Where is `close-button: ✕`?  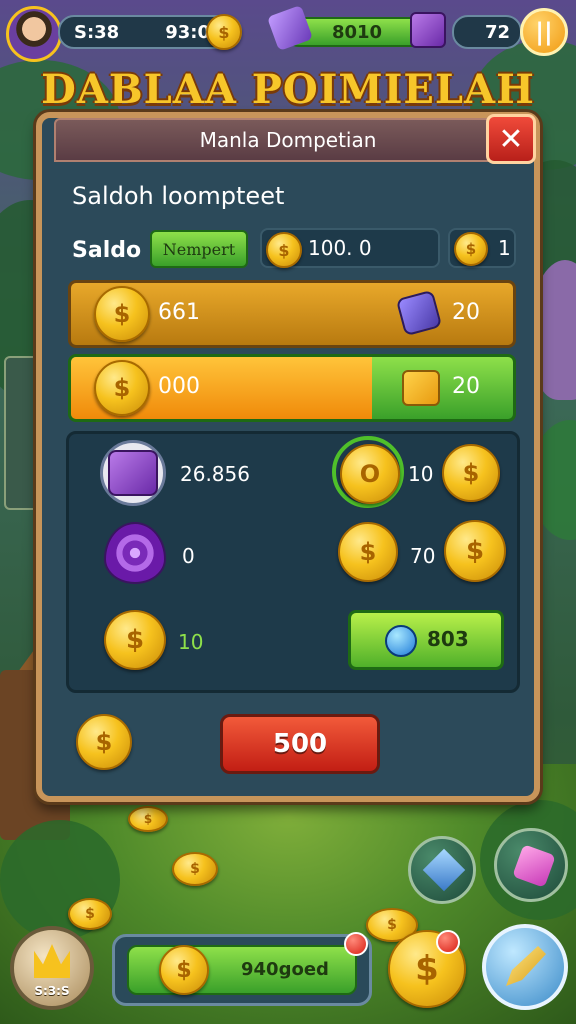 close-button: ✕ is located at coordinates (511, 139).